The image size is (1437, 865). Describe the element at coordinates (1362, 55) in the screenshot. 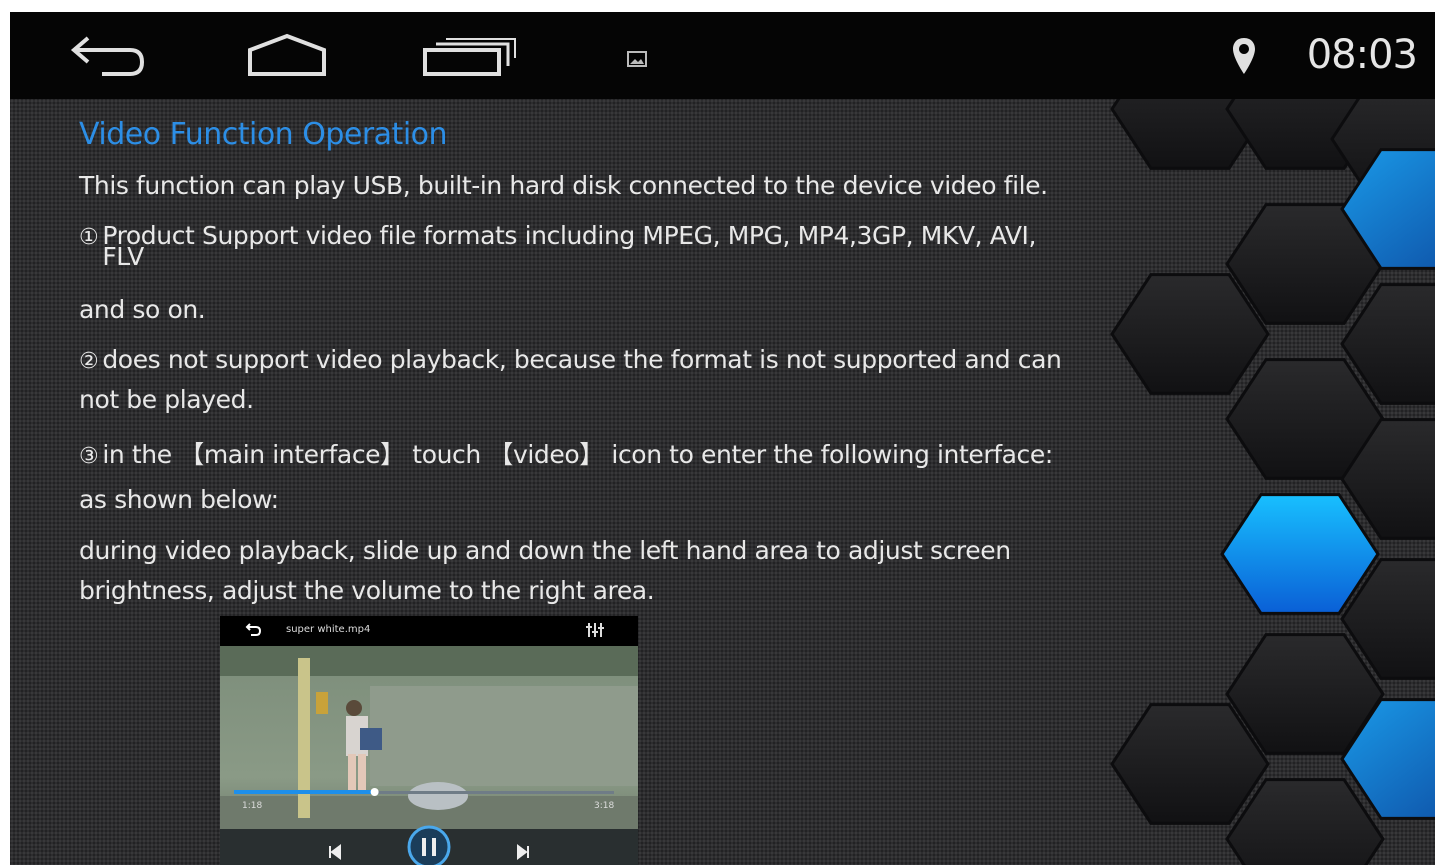

I see `clock: 08:03` at that location.